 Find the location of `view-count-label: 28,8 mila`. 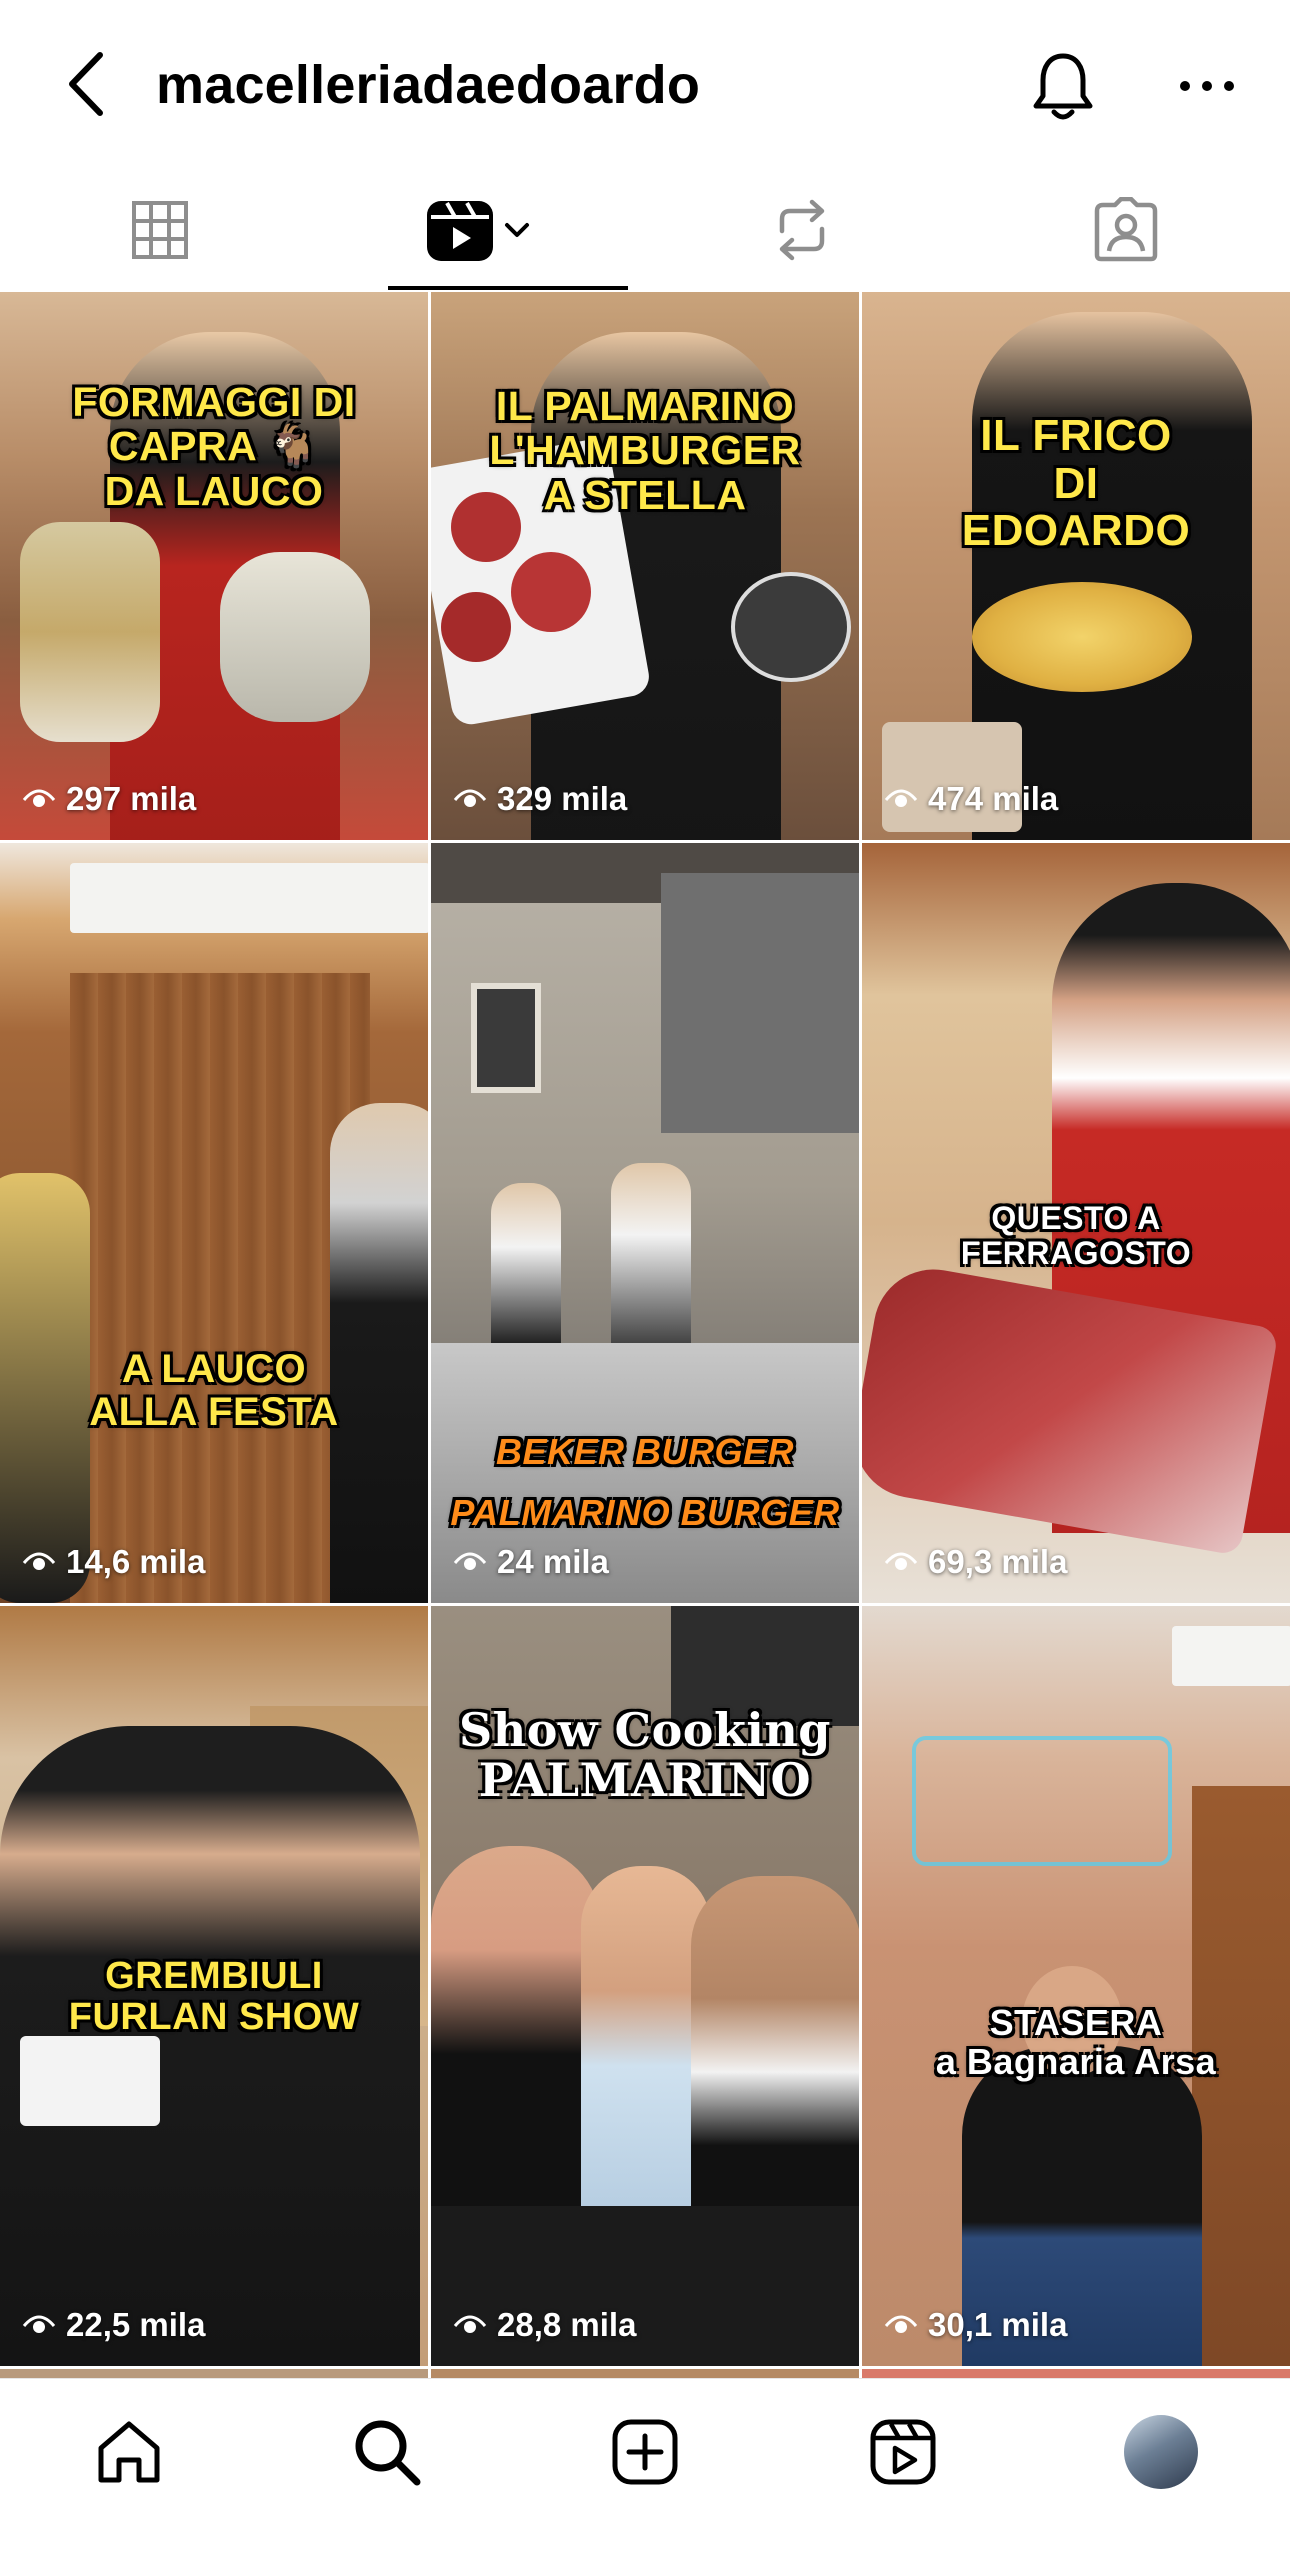

view-count-label: 28,8 mila is located at coordinates (567, 2324).